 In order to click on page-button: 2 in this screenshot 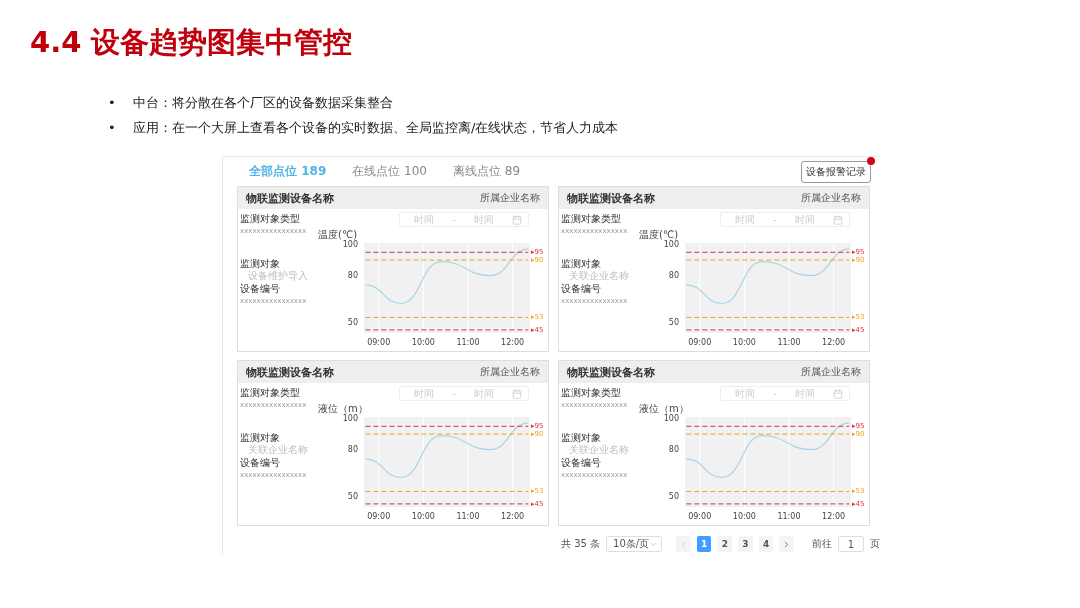, I will do `click(725, 544)`.